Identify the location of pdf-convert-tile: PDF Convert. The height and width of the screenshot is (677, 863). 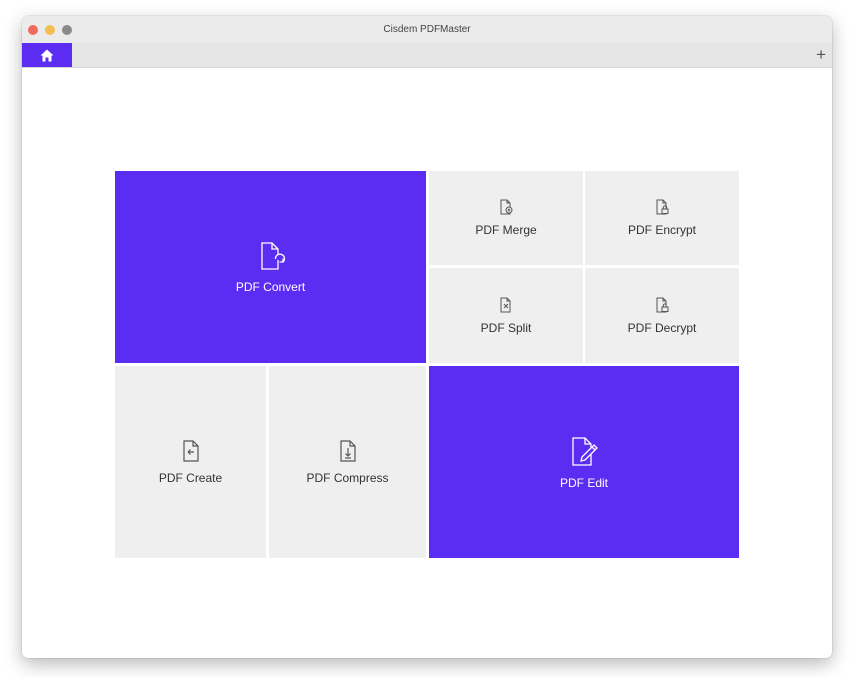
(270, 267).